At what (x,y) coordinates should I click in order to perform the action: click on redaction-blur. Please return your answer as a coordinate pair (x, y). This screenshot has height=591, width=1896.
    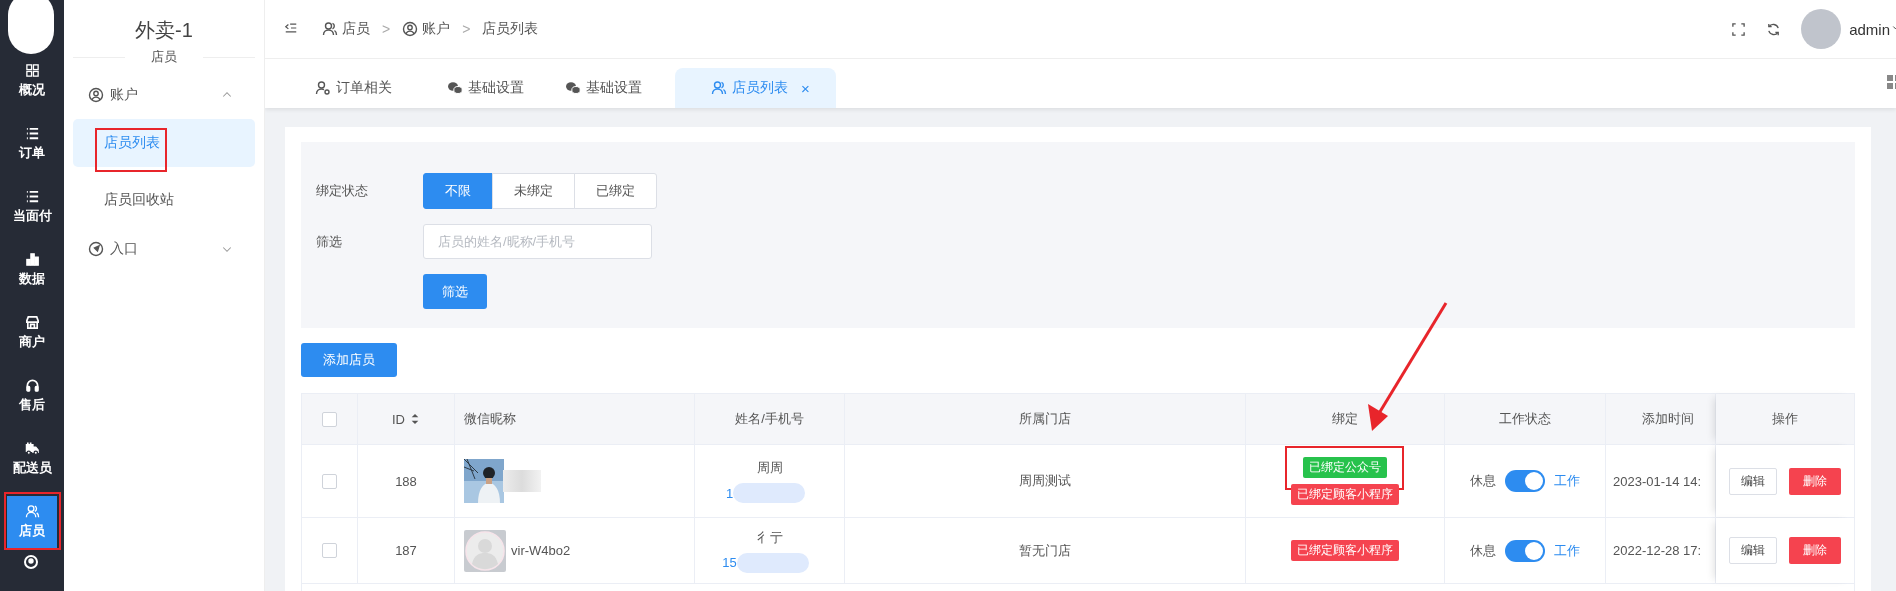
    Looking at the image, I should click on (522, 481).